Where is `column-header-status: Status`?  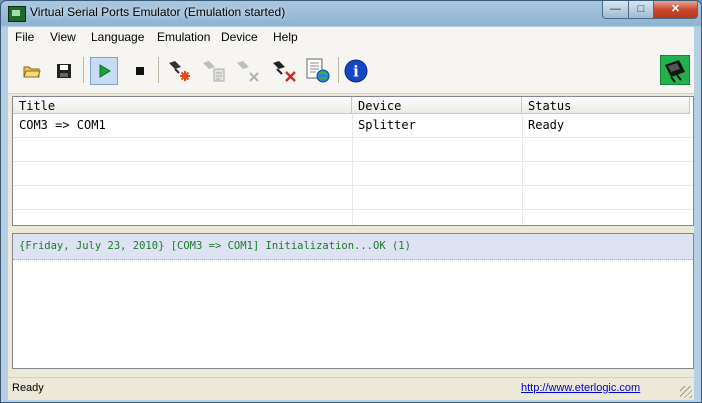 column-header-status: Status is located at coordinates (606, 105).